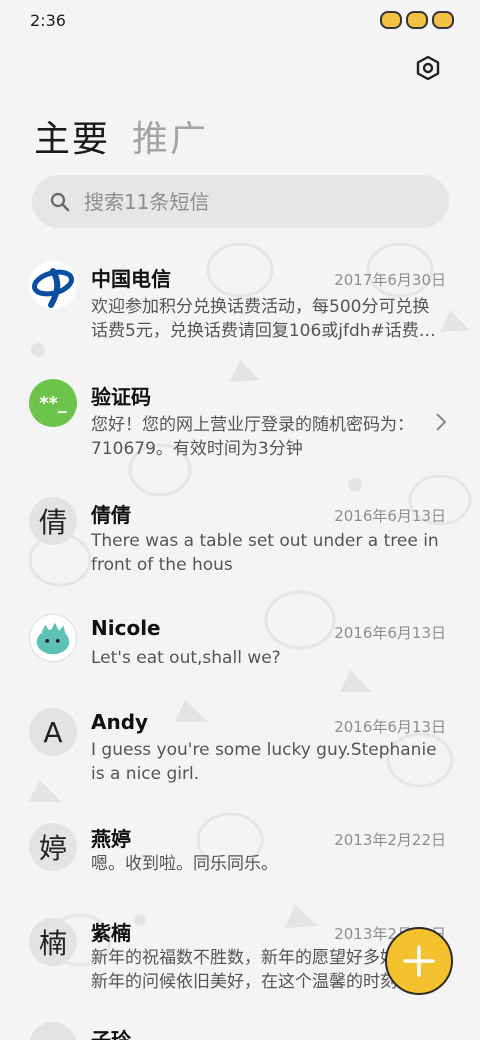  What do you see at coordinates (53, 521) in the screenshot?
I see `avatar: 倩` at bounding box center [53, 521].